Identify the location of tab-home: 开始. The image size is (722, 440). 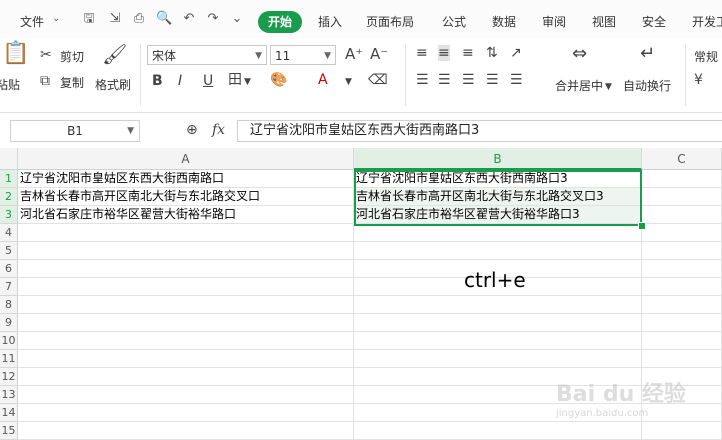
(280, 22).